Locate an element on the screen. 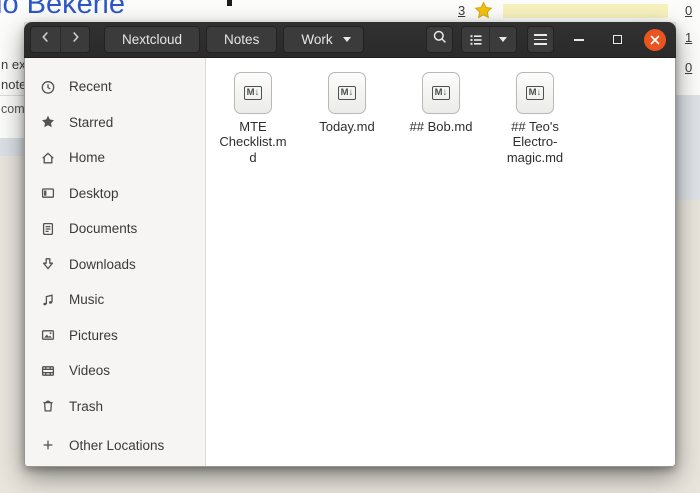 Image resolution: width=700 pixels, height=493 pixels. sidebar-item-label: Recent is located at coordinates (90, 87).